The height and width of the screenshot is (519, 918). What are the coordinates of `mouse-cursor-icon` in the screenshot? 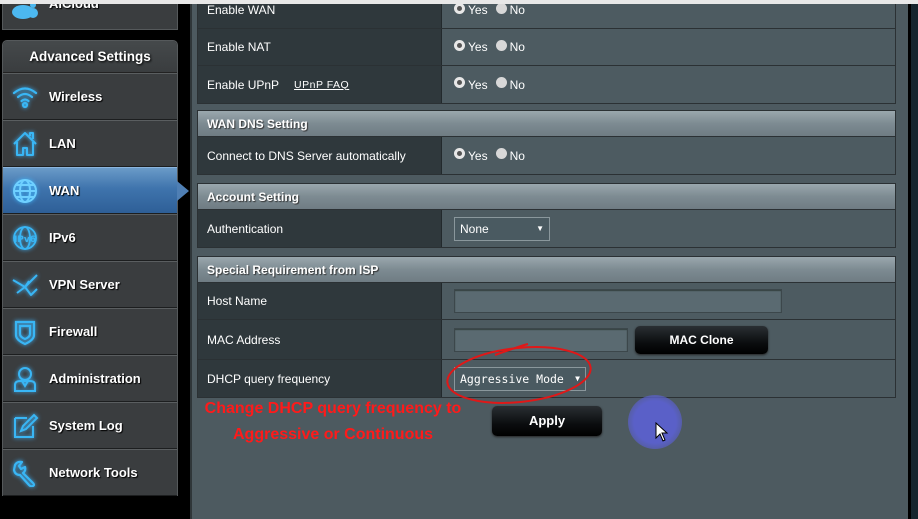 It's located at (662, 432).